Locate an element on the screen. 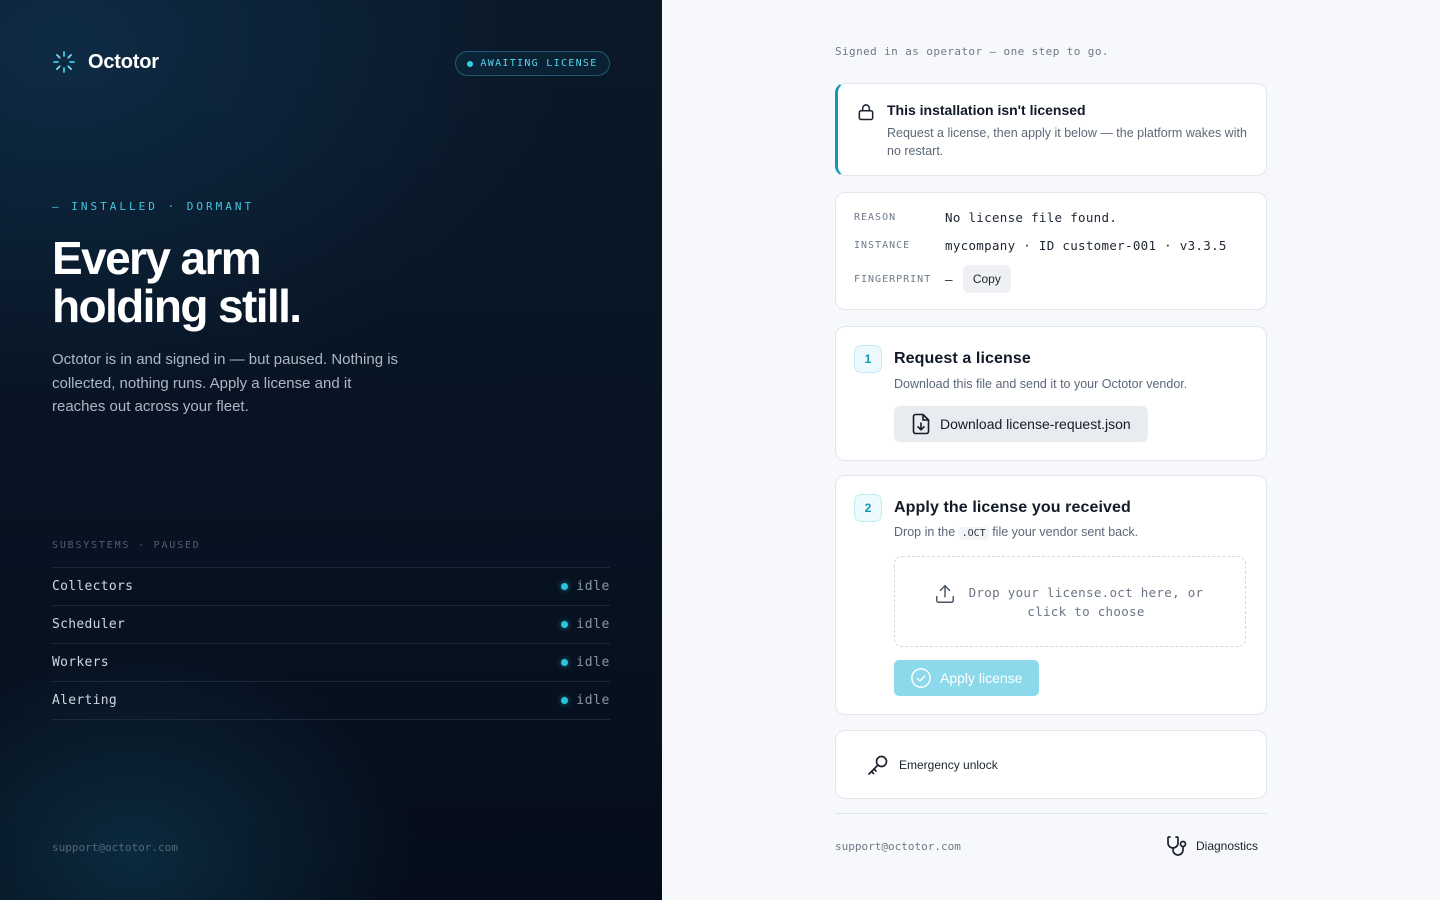 This screenshot has height=900, width=1440. status-badge: AWAITING LICENSE is located at coordinates (532, 63).